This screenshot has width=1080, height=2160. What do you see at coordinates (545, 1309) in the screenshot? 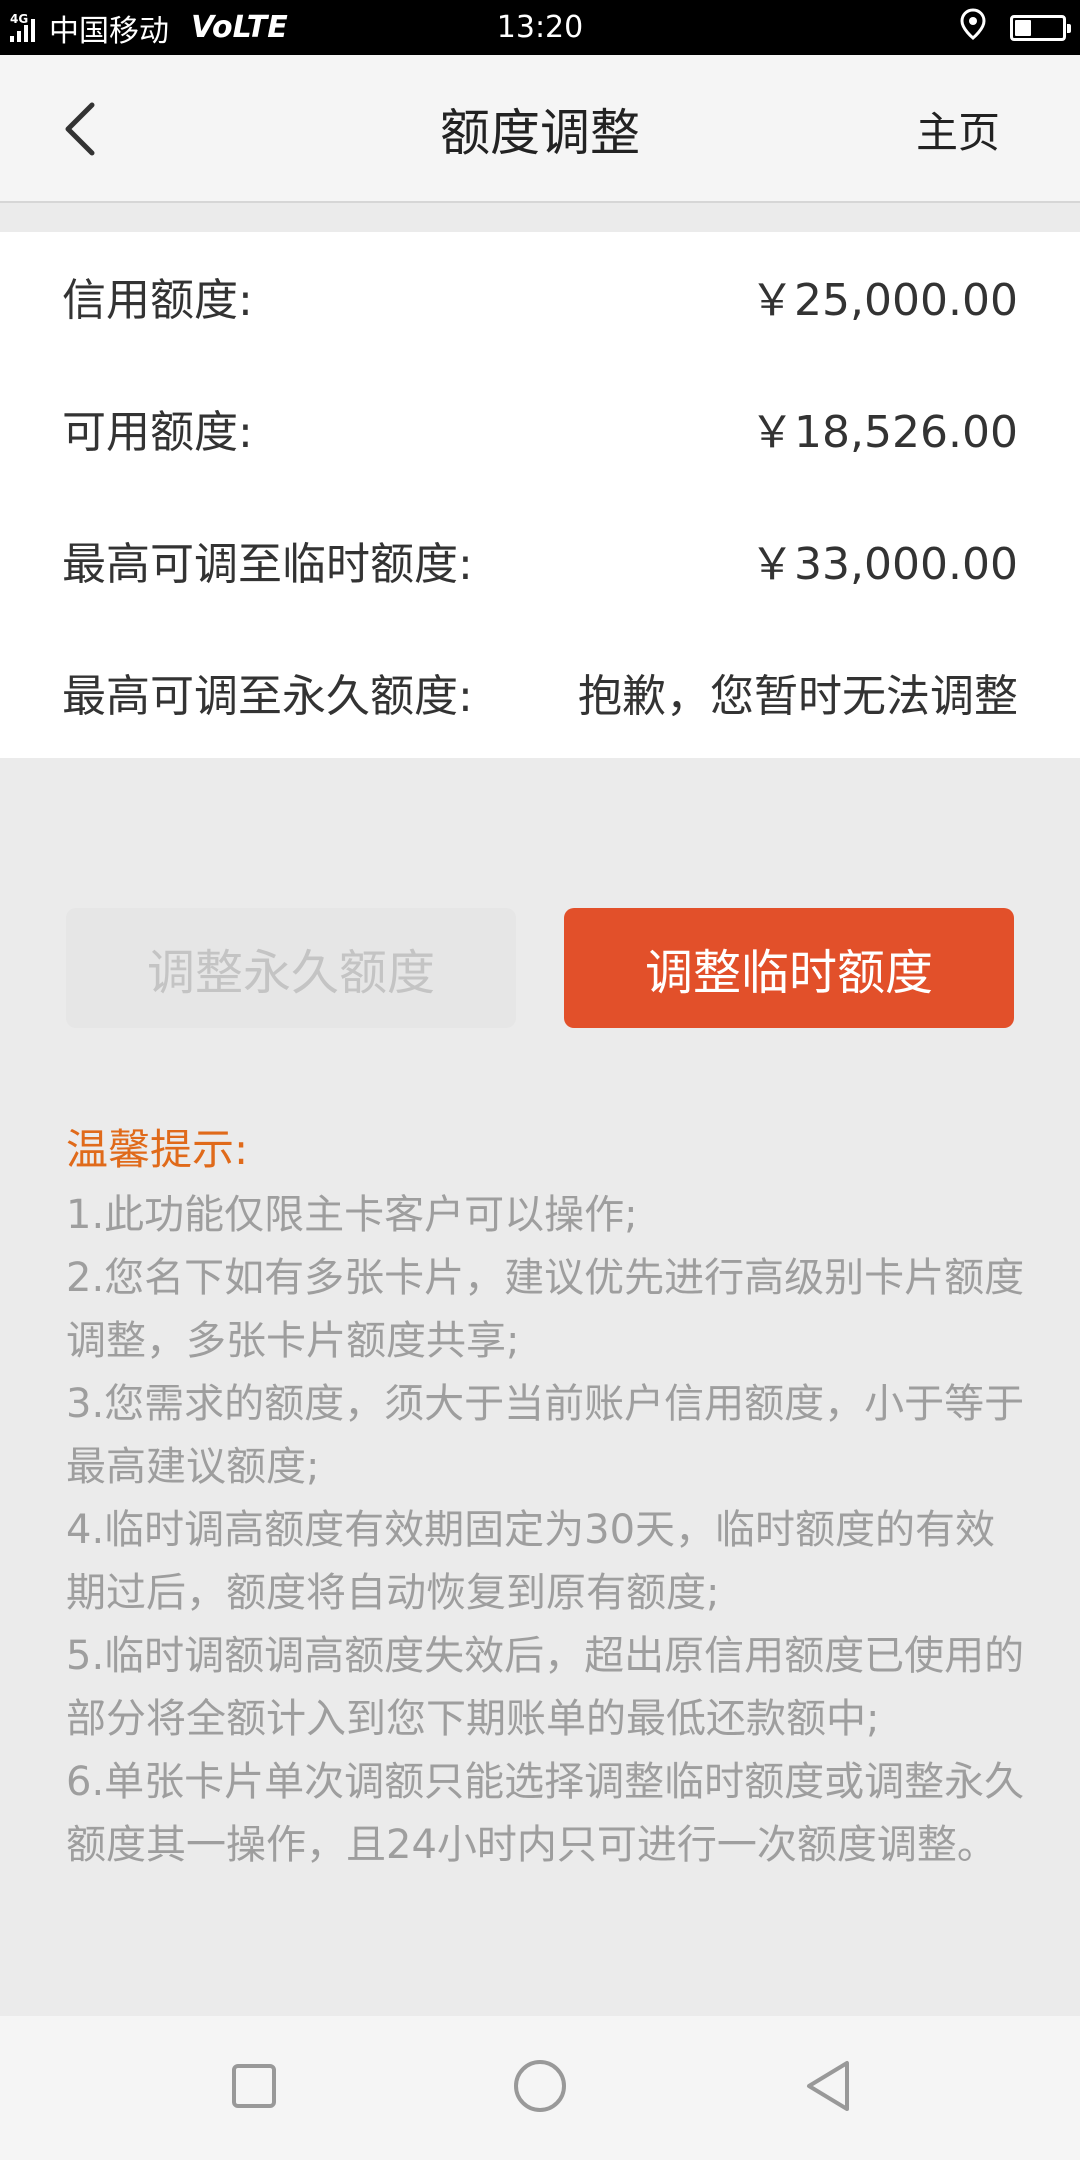
I see `tip-item: 2.您名下如有多张卡片，建议优先进行高级别卡片额度调整，多张卡片额度共享;` at bounding box center [545, 1309].